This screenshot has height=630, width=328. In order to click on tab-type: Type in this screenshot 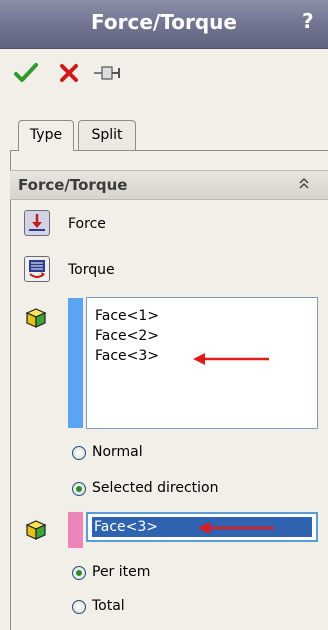, I will do `click(46, 135)`.